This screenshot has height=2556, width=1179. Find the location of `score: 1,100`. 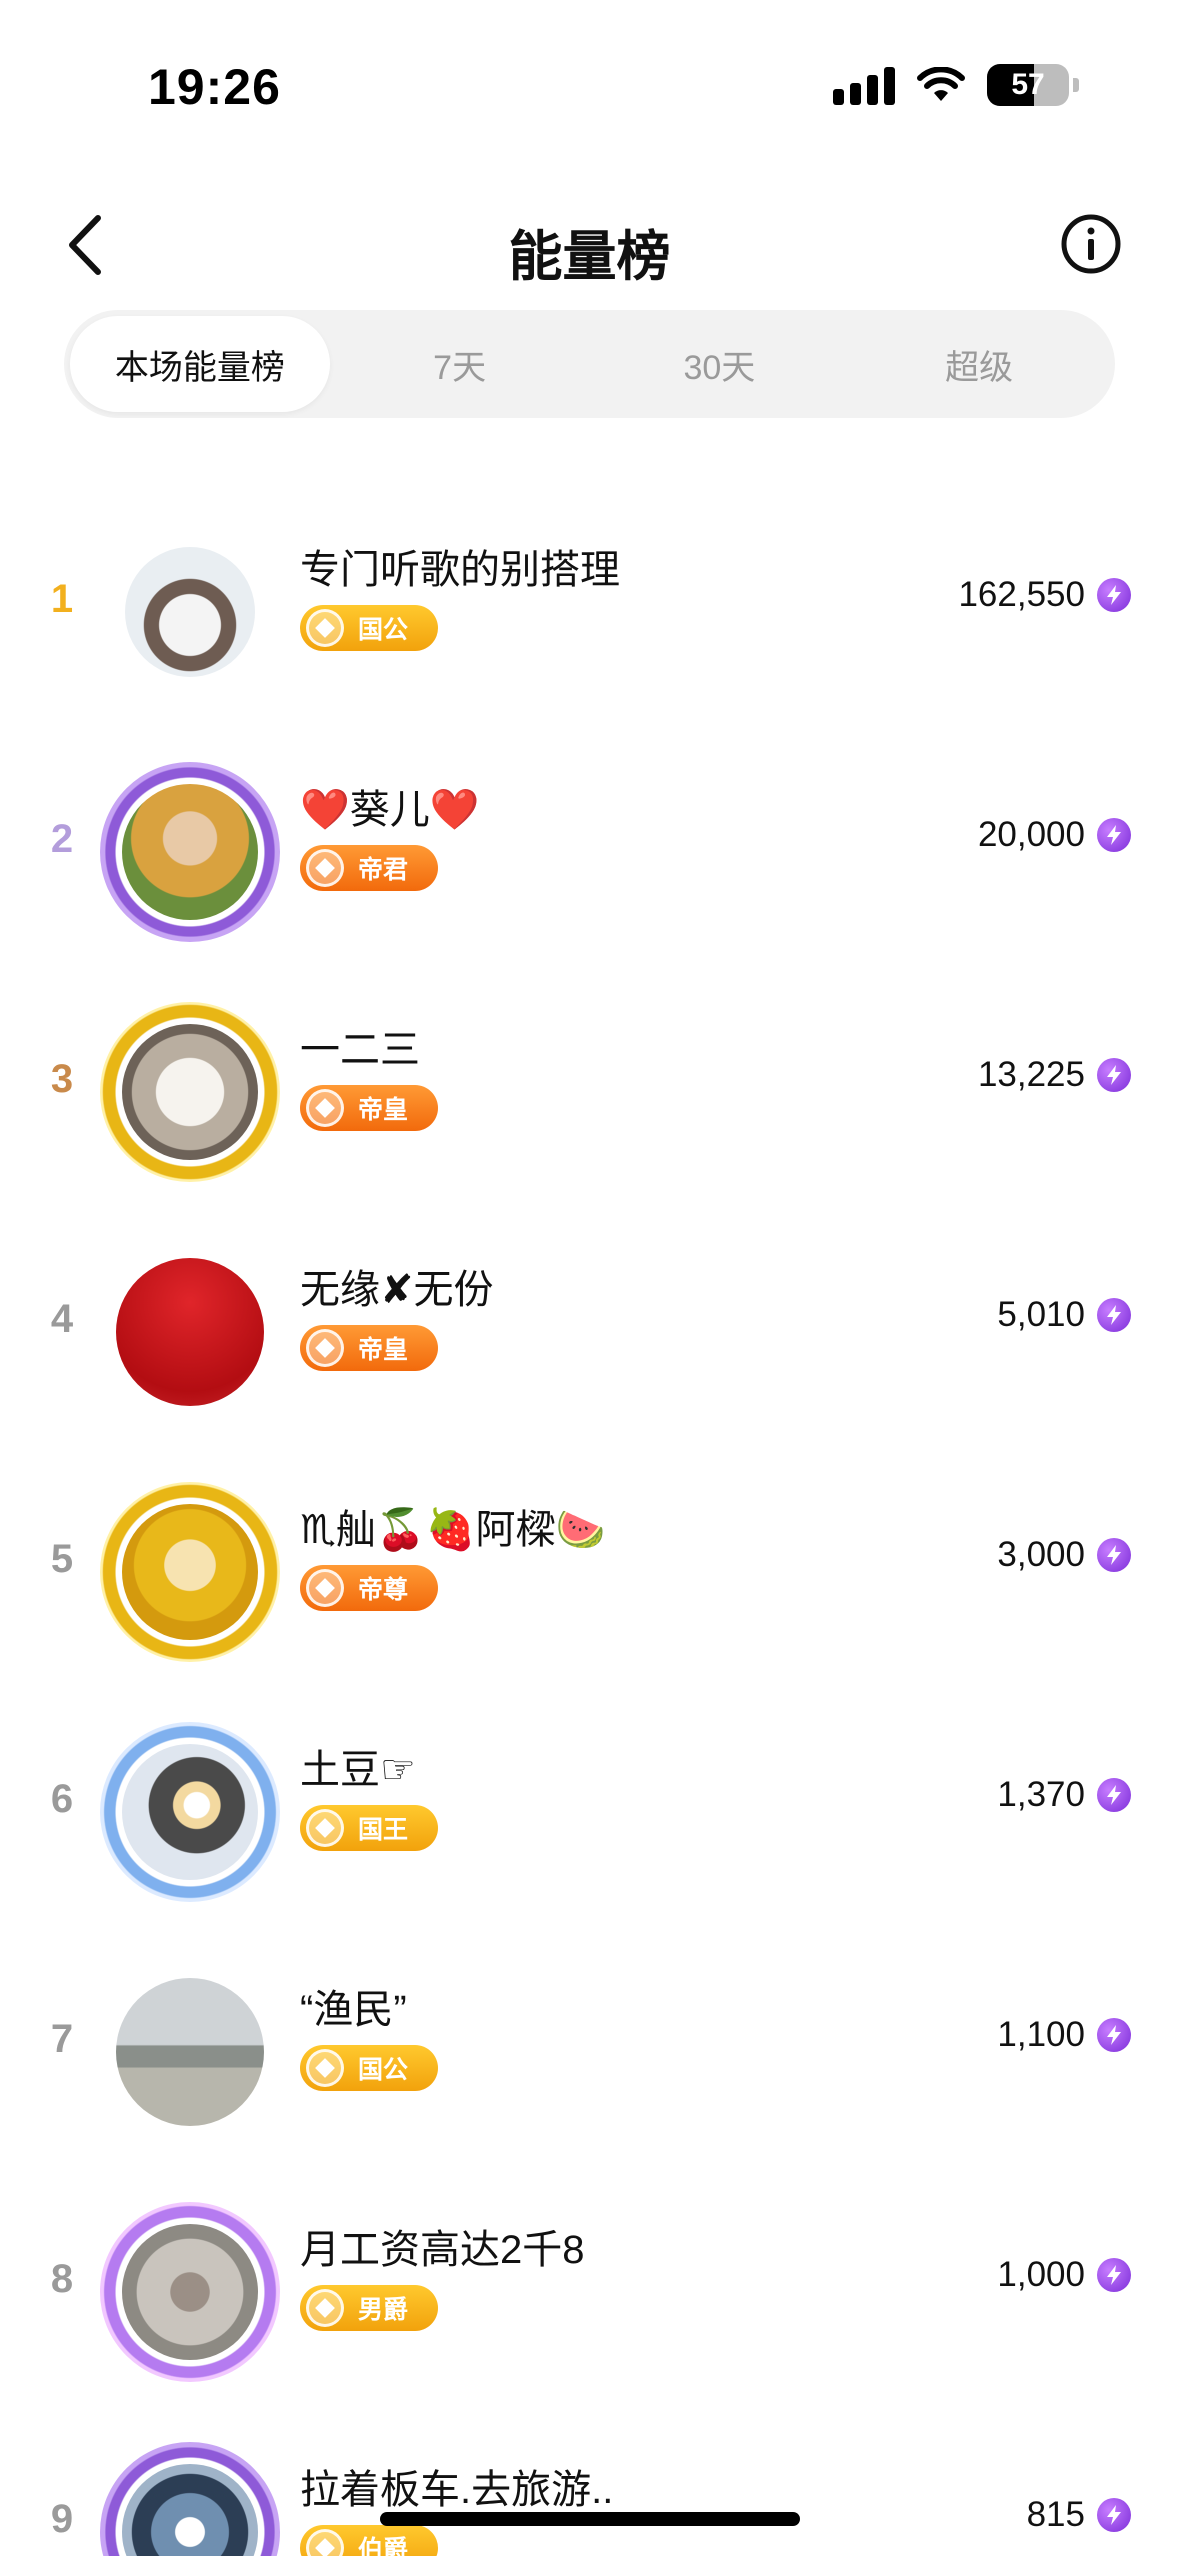

score: 1,100 is located at coordinates (1064, 2035).